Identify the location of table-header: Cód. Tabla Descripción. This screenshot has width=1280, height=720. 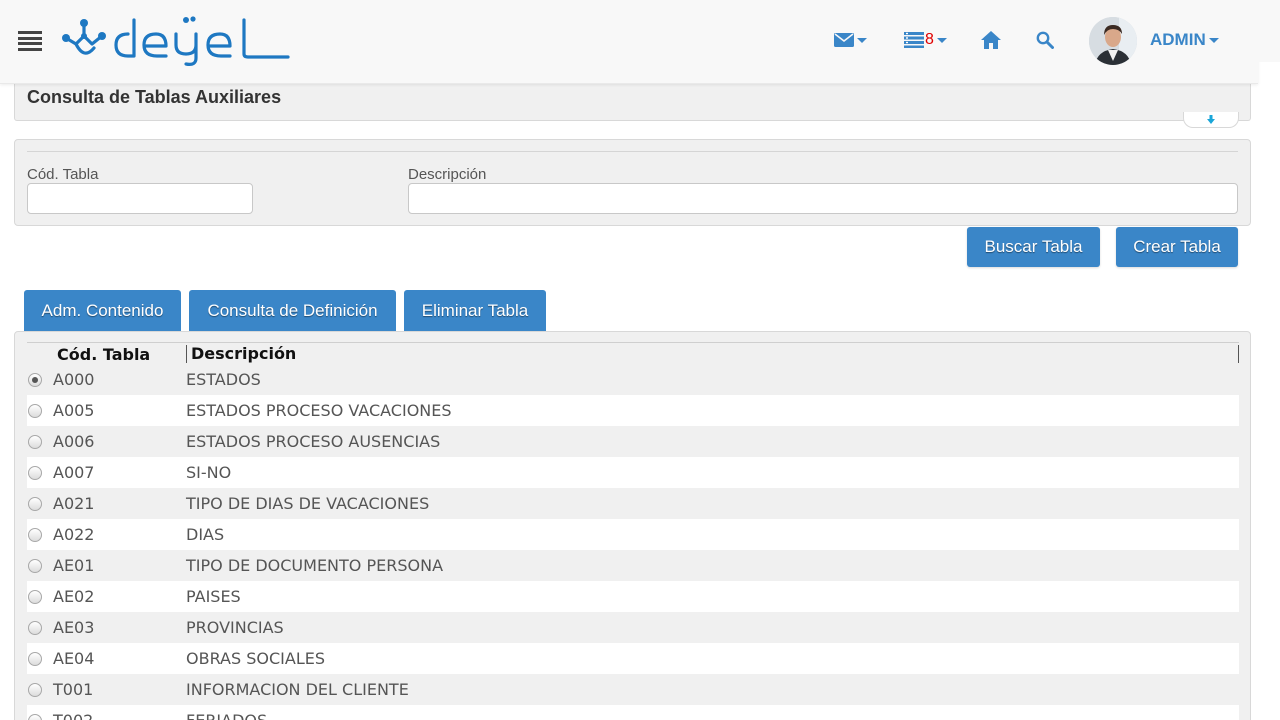
(633, 353).